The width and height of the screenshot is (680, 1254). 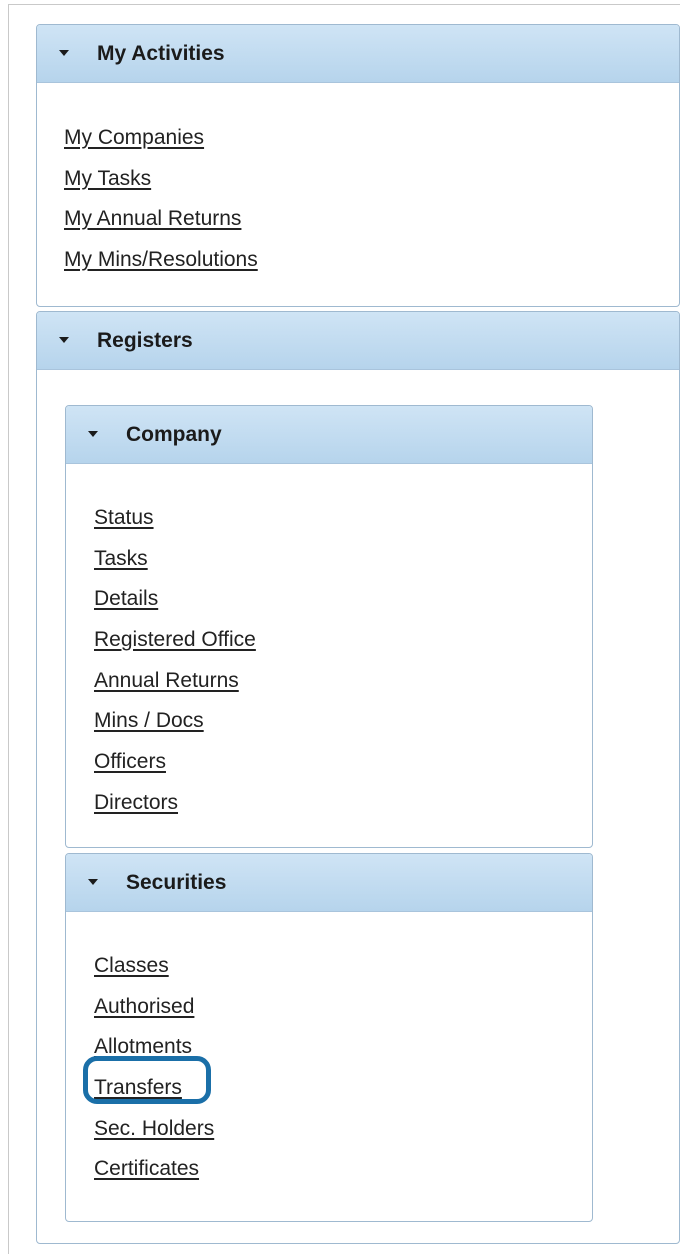 What do you see at coordinates (175, 518) in the screenshot?
I see `list-item: Status` at bounding box center [175, 518].